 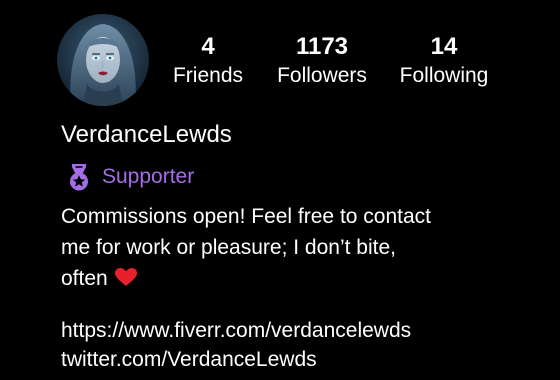 I want to click on avatar-image, so click(x=103, y=60).